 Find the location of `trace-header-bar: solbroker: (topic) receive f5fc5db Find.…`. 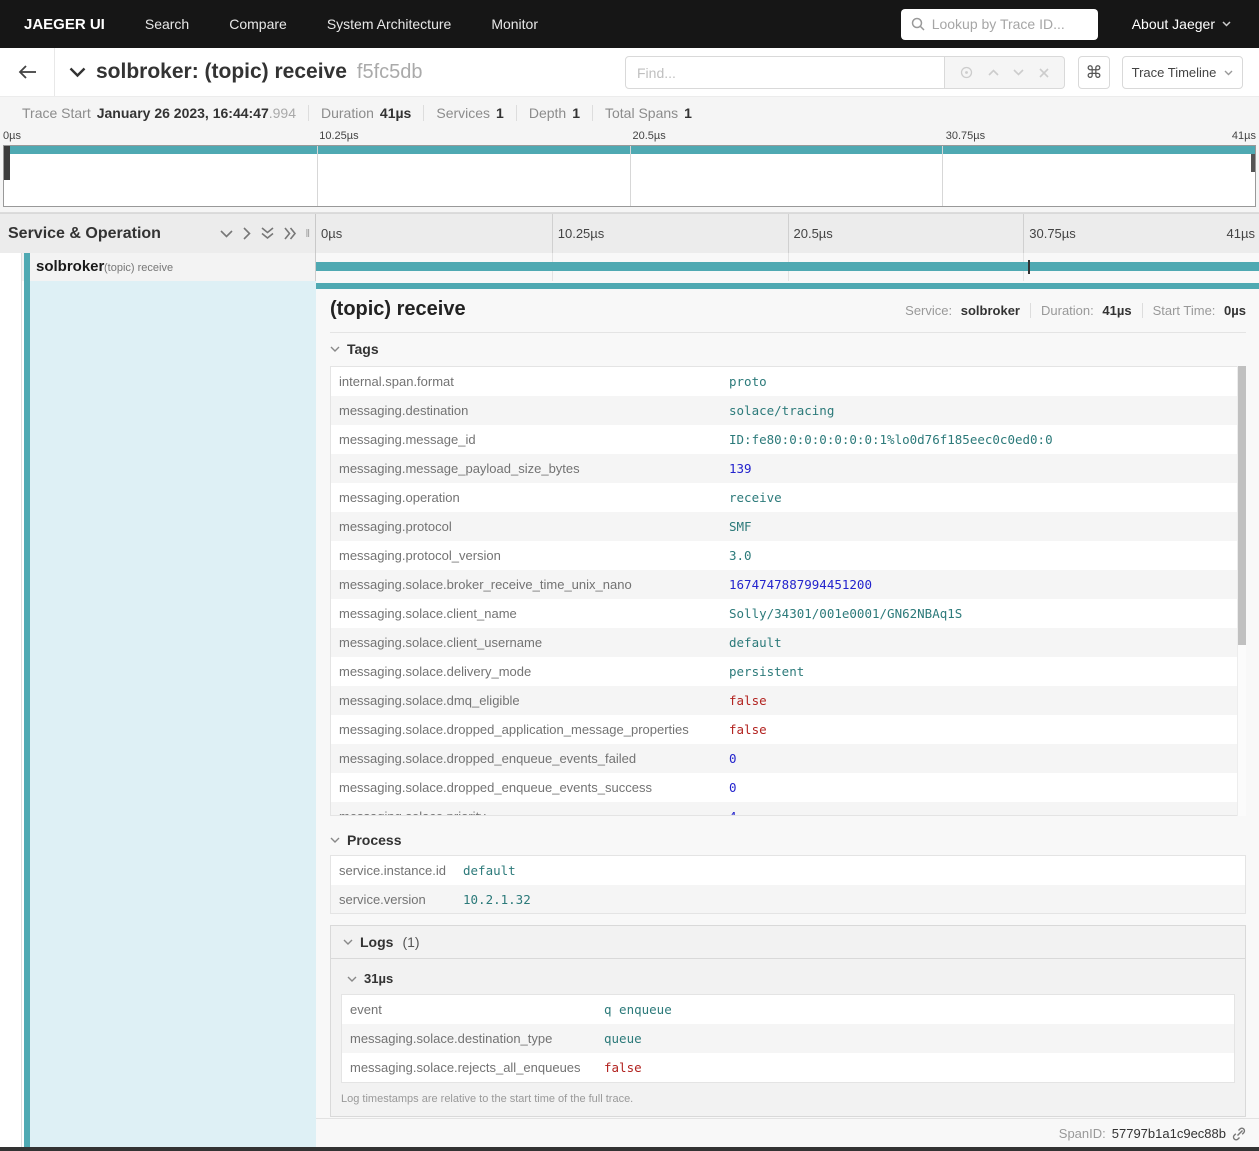

trace-header-bar: solbroker: (topic) receive f5fc5db Find.… is located at coordinates (629, 72).